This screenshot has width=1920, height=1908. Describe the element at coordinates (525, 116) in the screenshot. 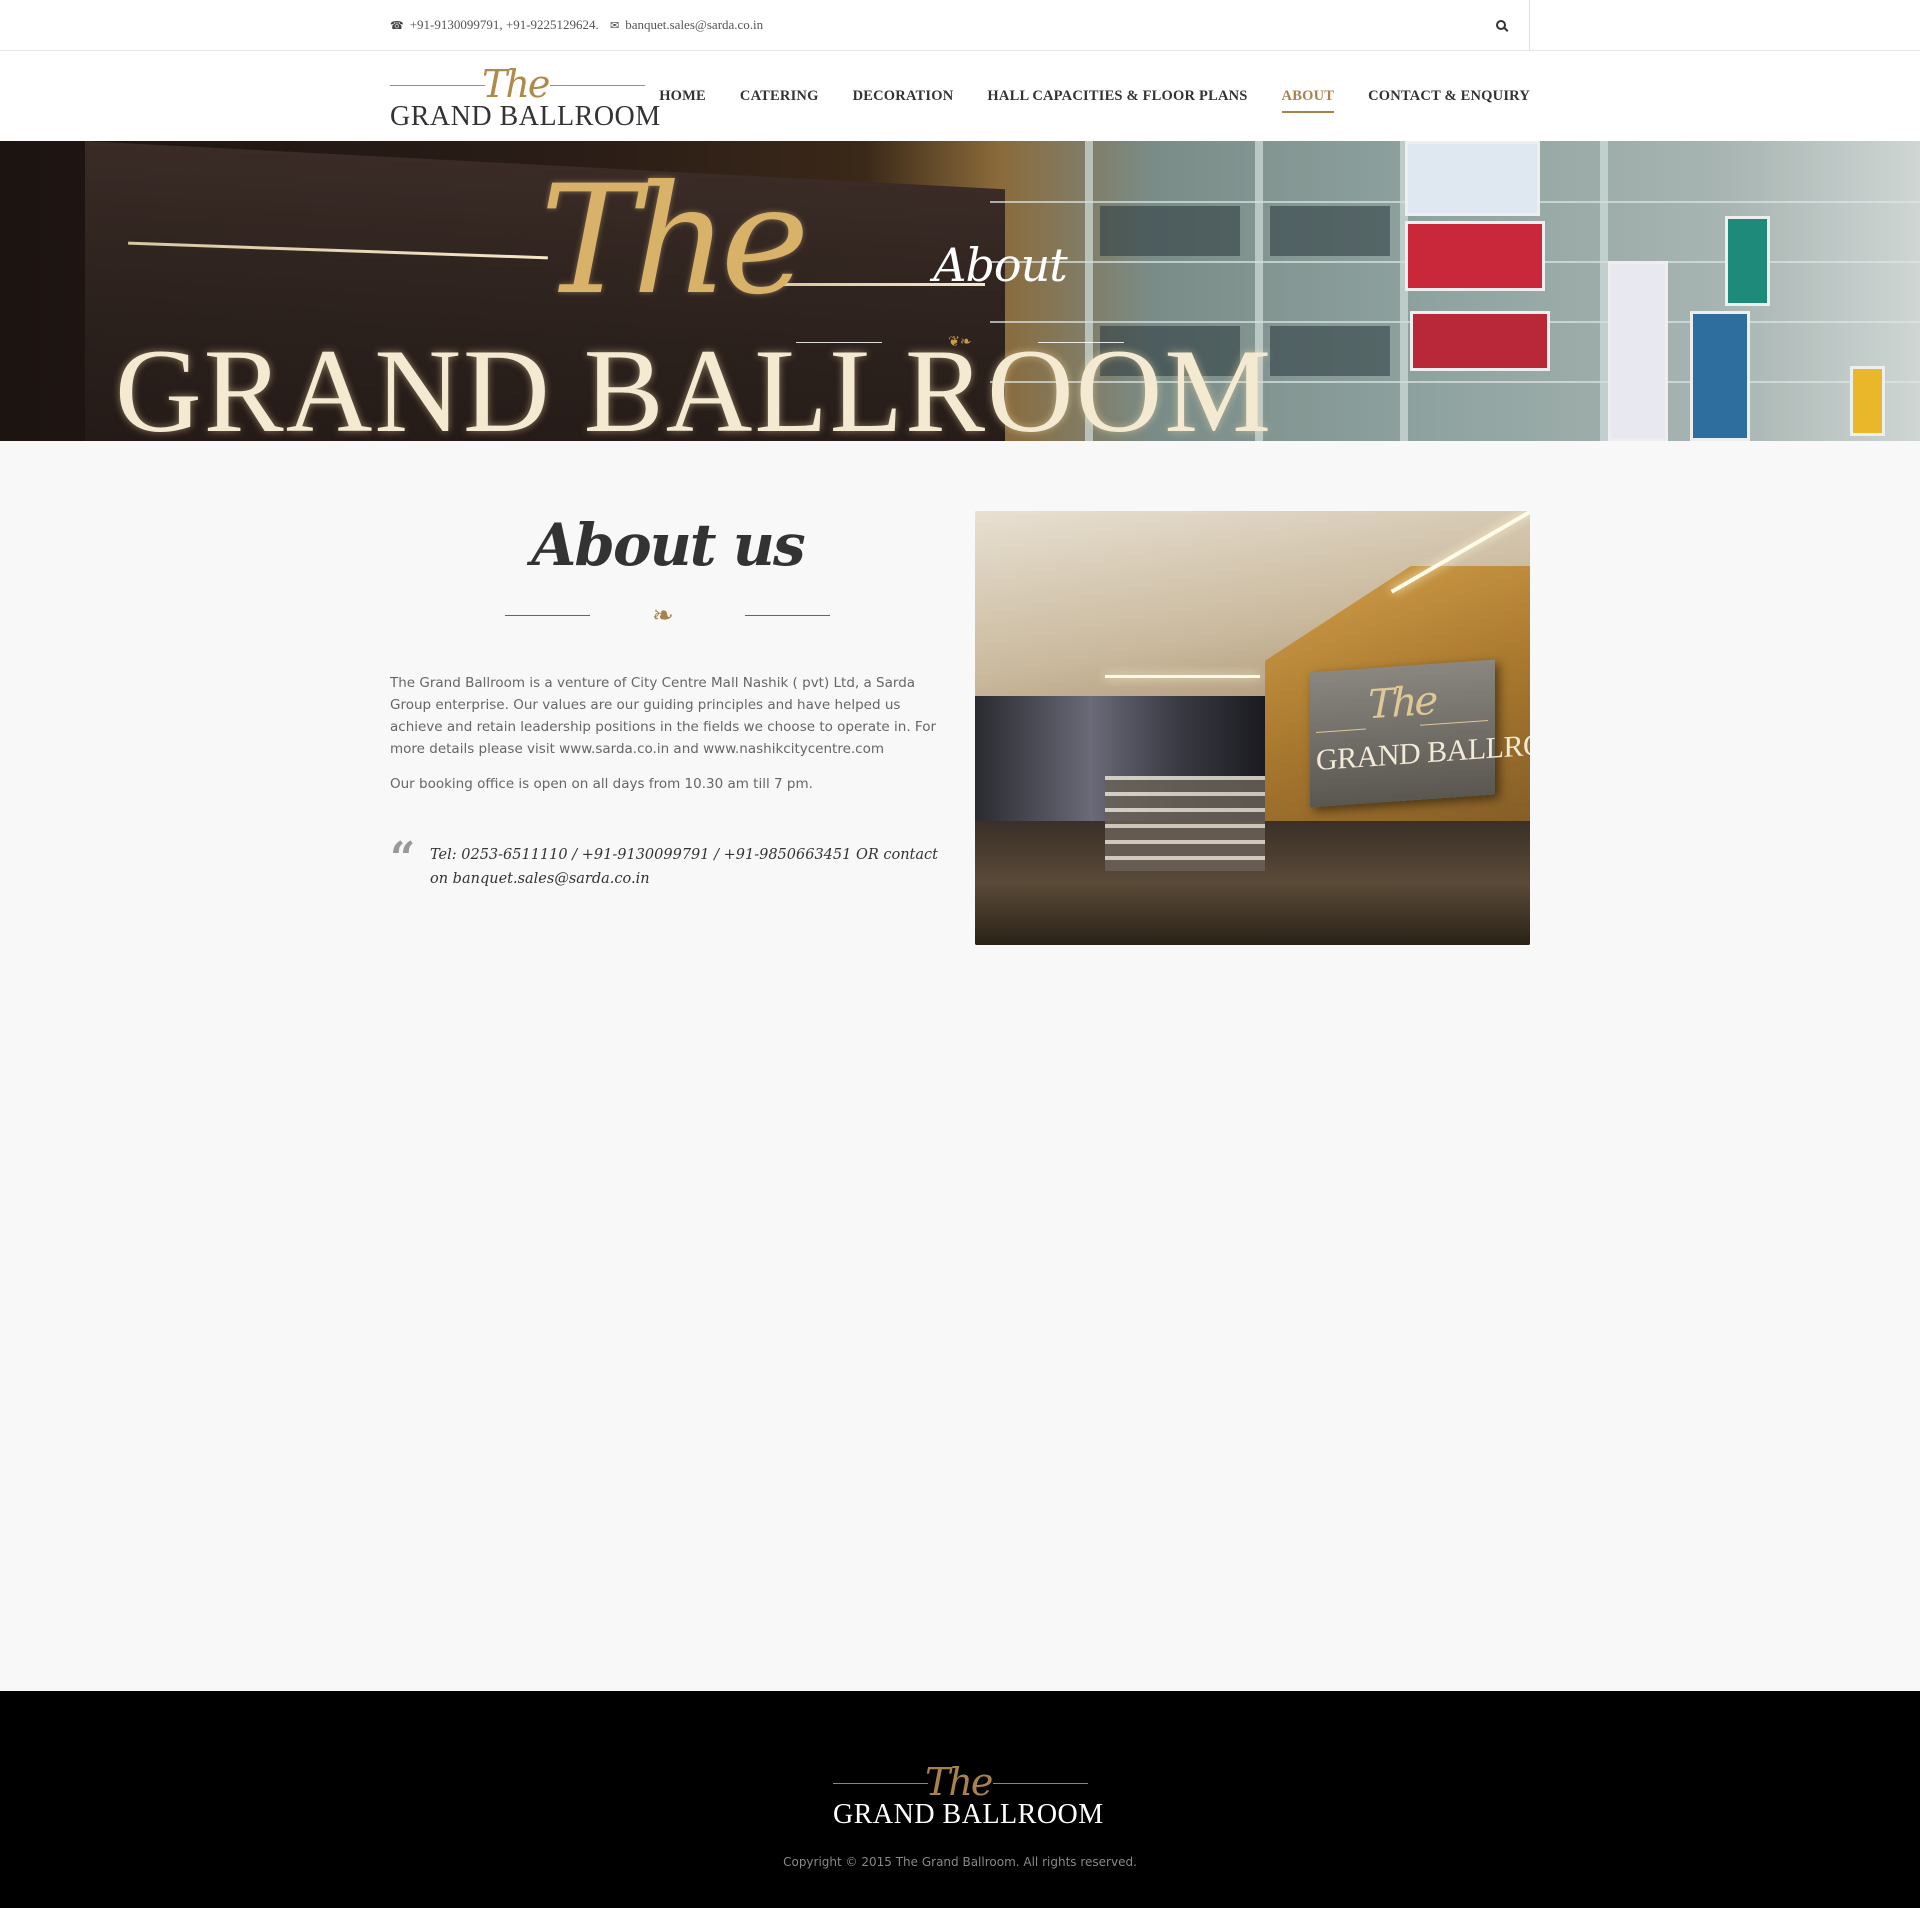

I see `logo-wordmark: GRAND BALLROOM` at that location.